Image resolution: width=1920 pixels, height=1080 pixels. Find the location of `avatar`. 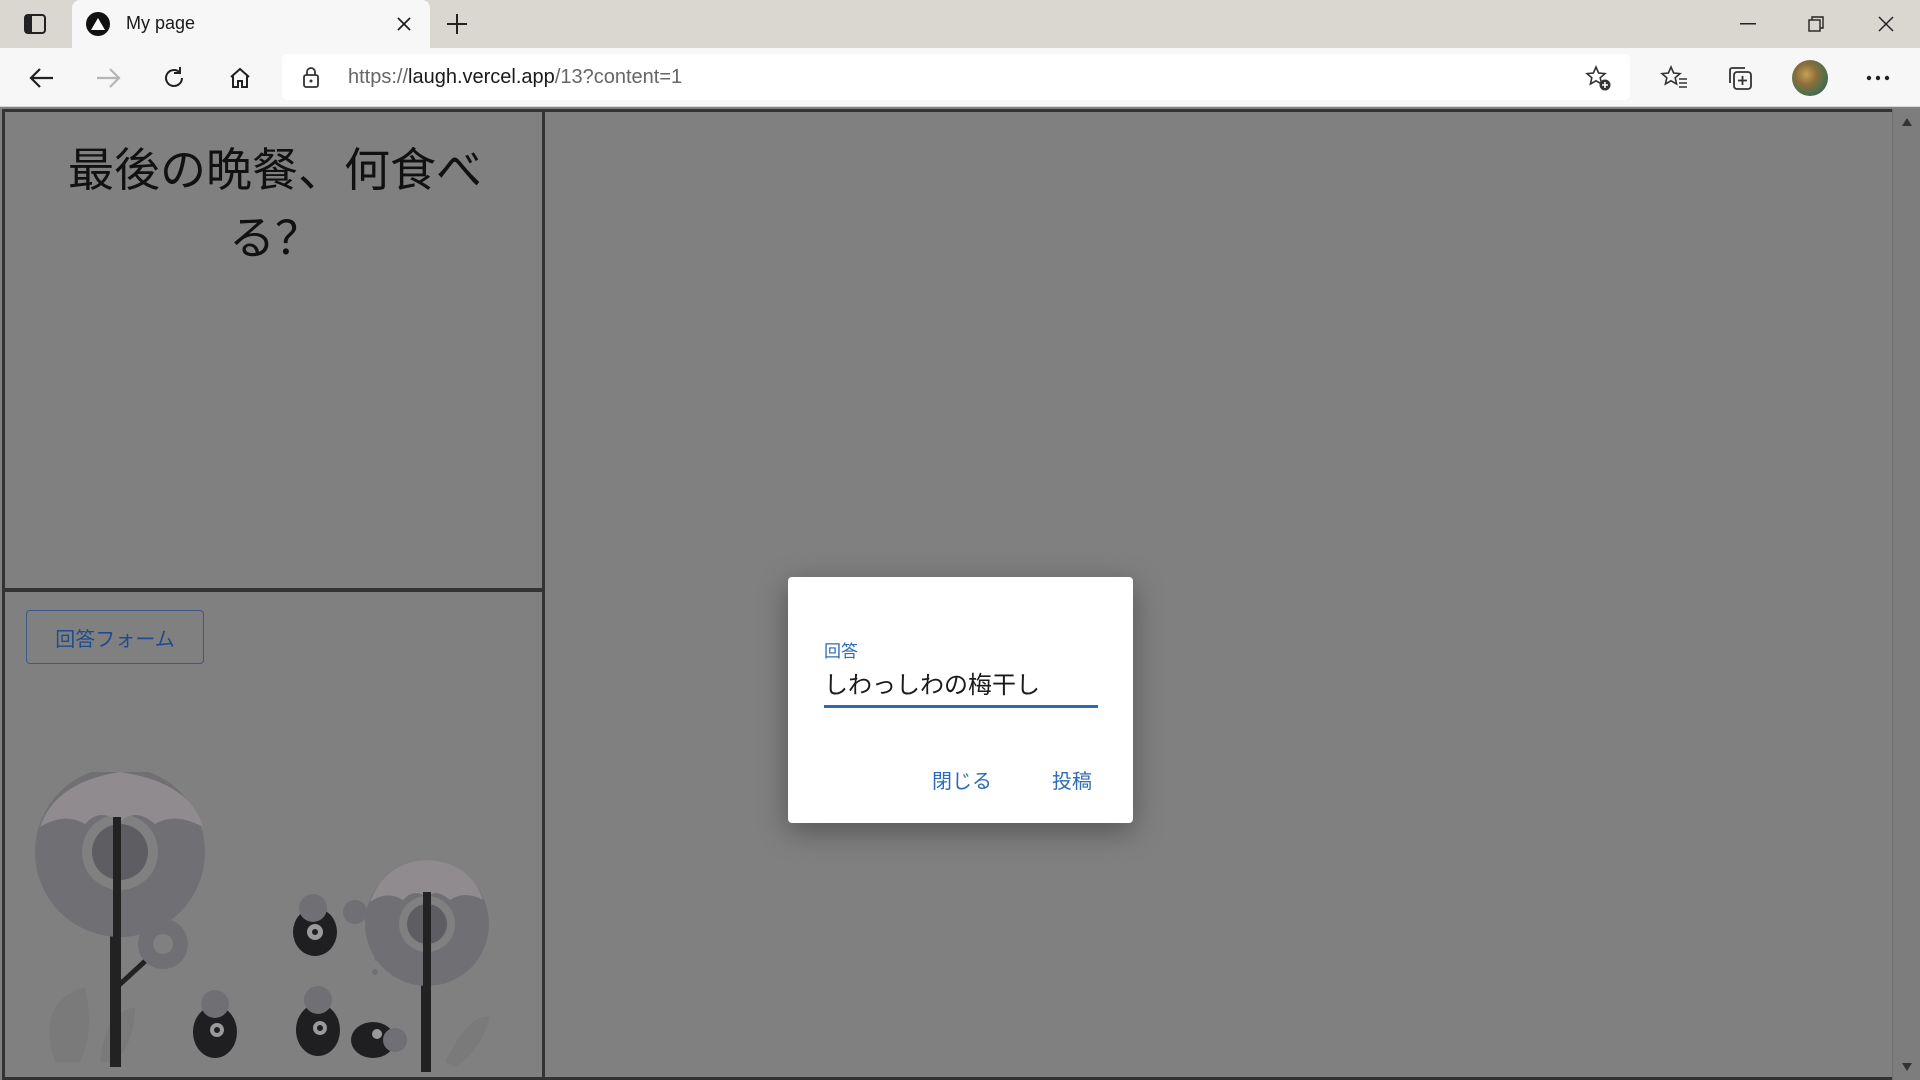

avatar is located at coordinates (1810, 78).